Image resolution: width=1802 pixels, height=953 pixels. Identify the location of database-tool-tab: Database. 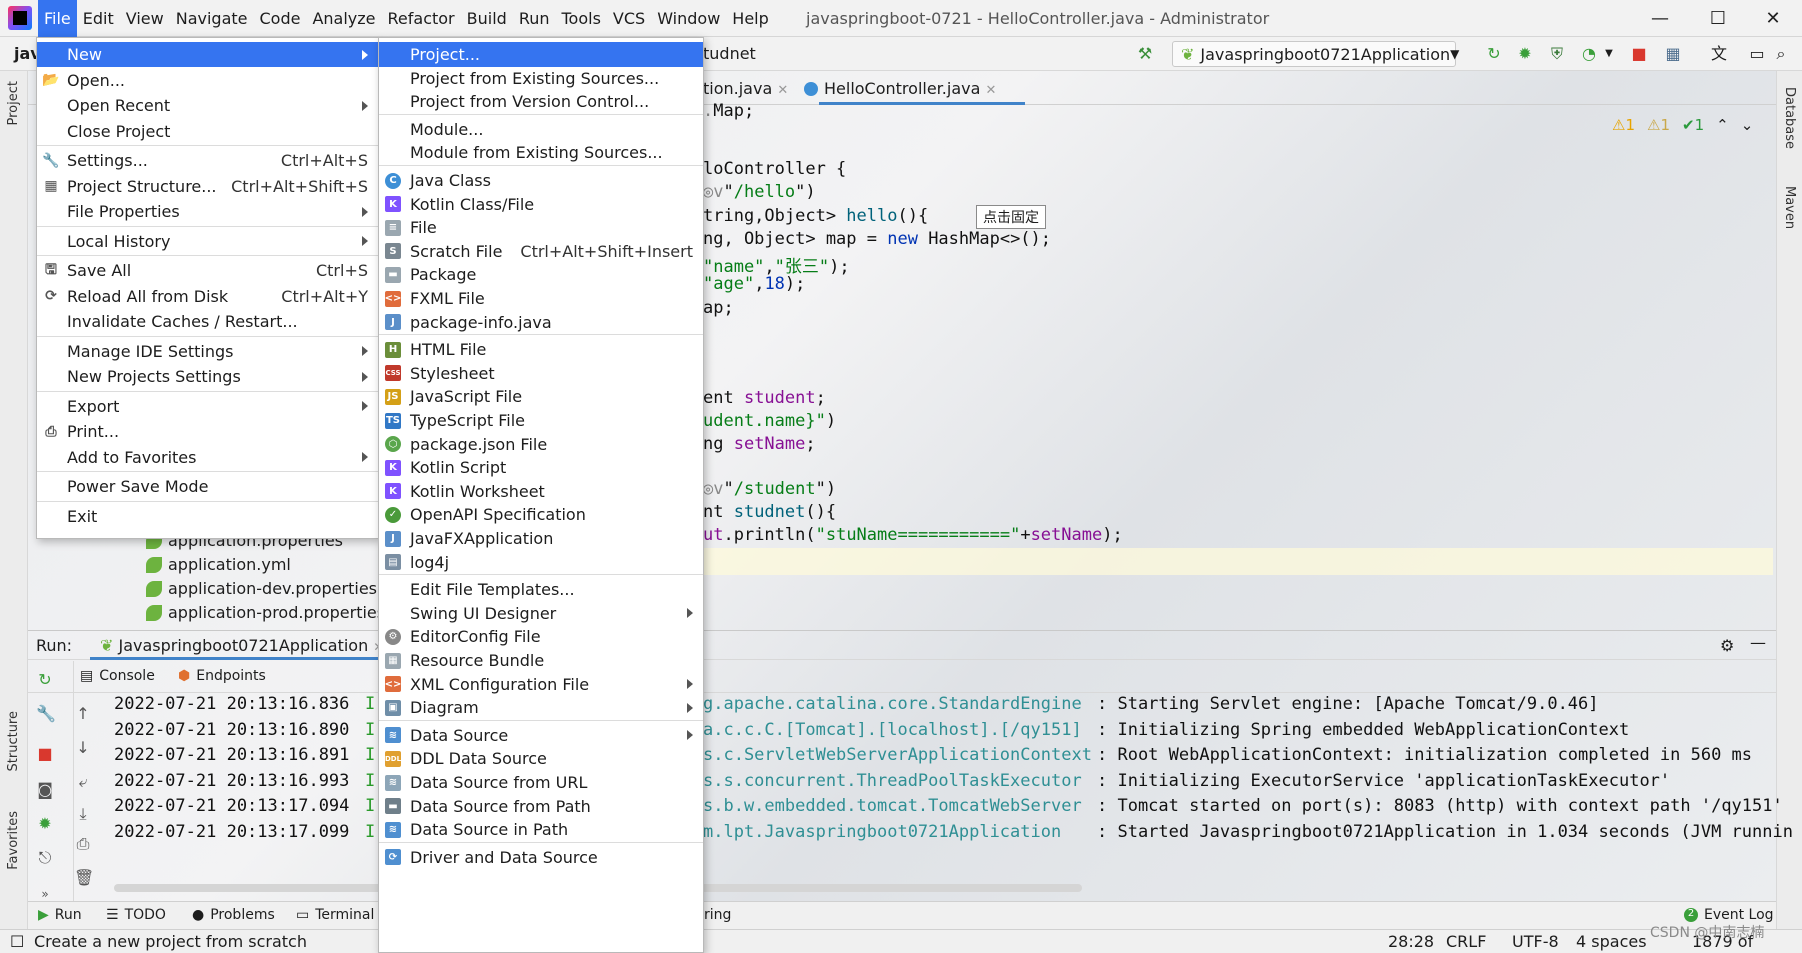
(1789, 118).